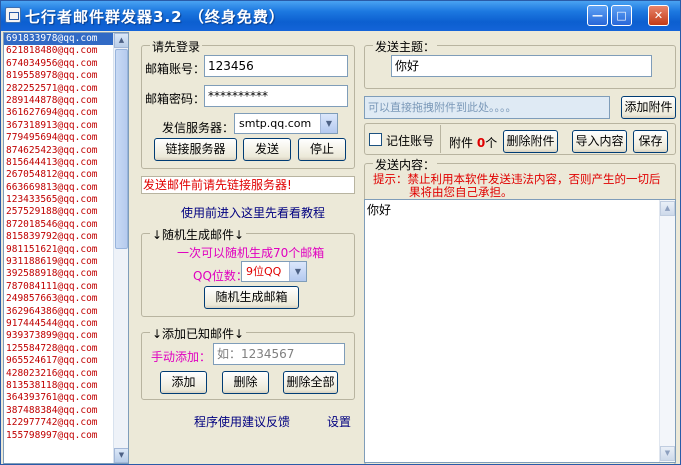 This screenshot has width=681, height=465. I want to click on attachment-drop-zone: 可以直接拖拽附件到此处。。。。, so click(487, 107).